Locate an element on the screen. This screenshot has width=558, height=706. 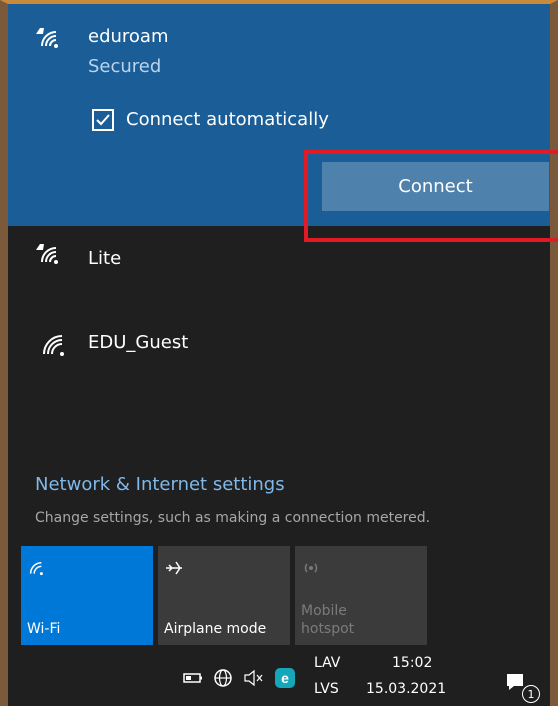
connect-automatically-label: Connect automatically is located at coordinates (227, 119).